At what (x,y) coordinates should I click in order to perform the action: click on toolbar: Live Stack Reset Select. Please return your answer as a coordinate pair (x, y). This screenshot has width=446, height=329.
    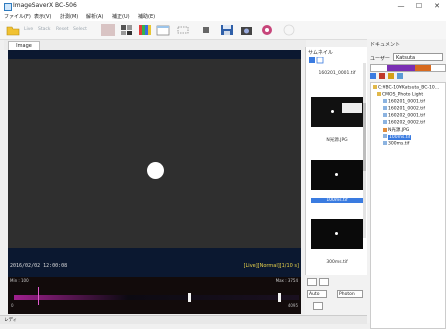
    Looking at the image, I should click on (223, 30).